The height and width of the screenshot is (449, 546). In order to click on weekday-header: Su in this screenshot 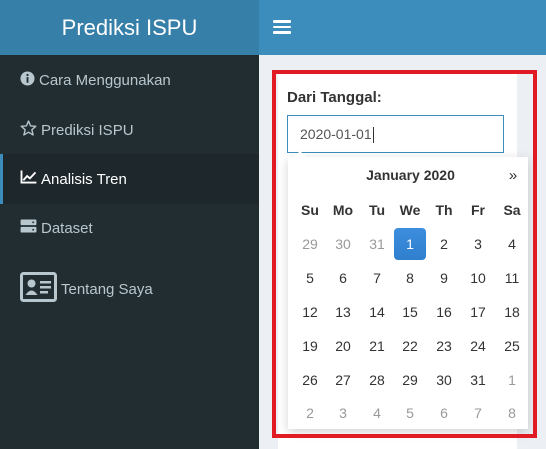, I will do `click(310, 210)`.